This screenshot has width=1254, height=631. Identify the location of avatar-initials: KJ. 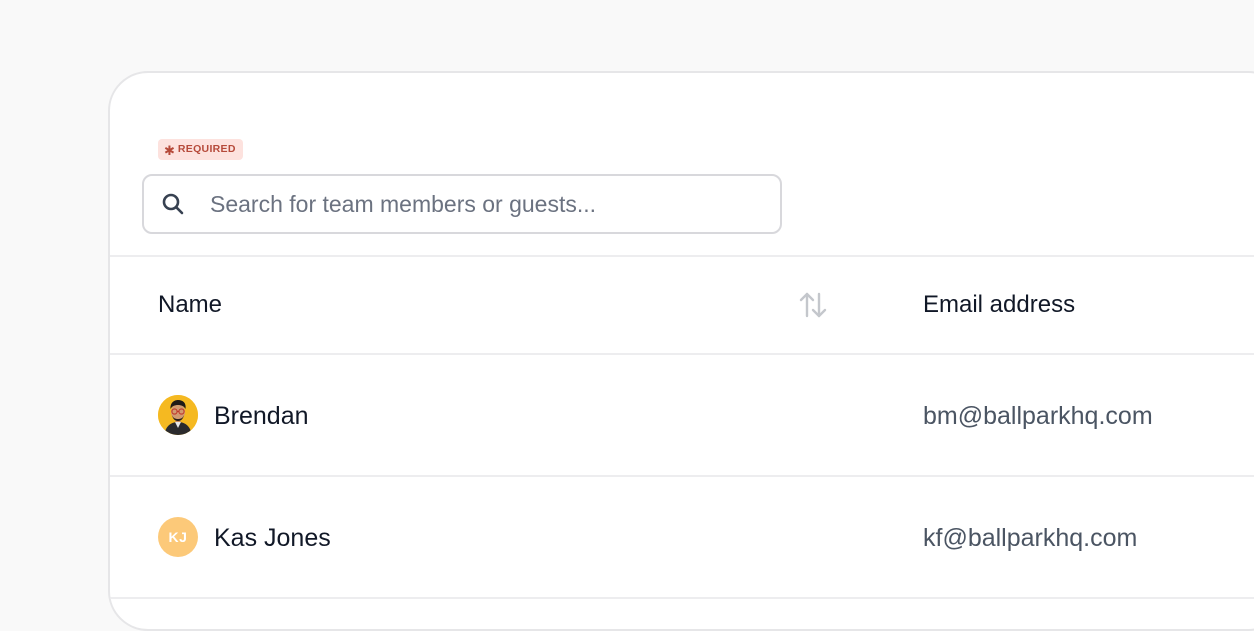
(178, 537).